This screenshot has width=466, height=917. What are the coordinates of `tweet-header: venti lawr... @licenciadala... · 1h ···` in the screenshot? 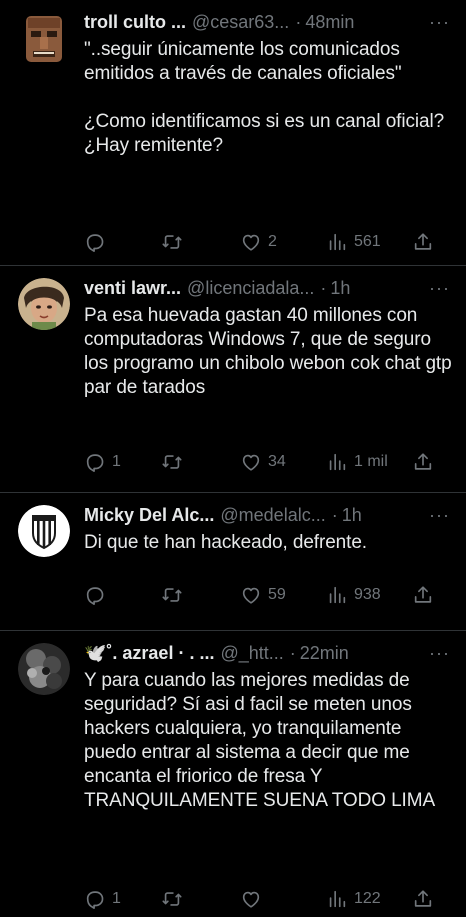 It's located at (269, 288).